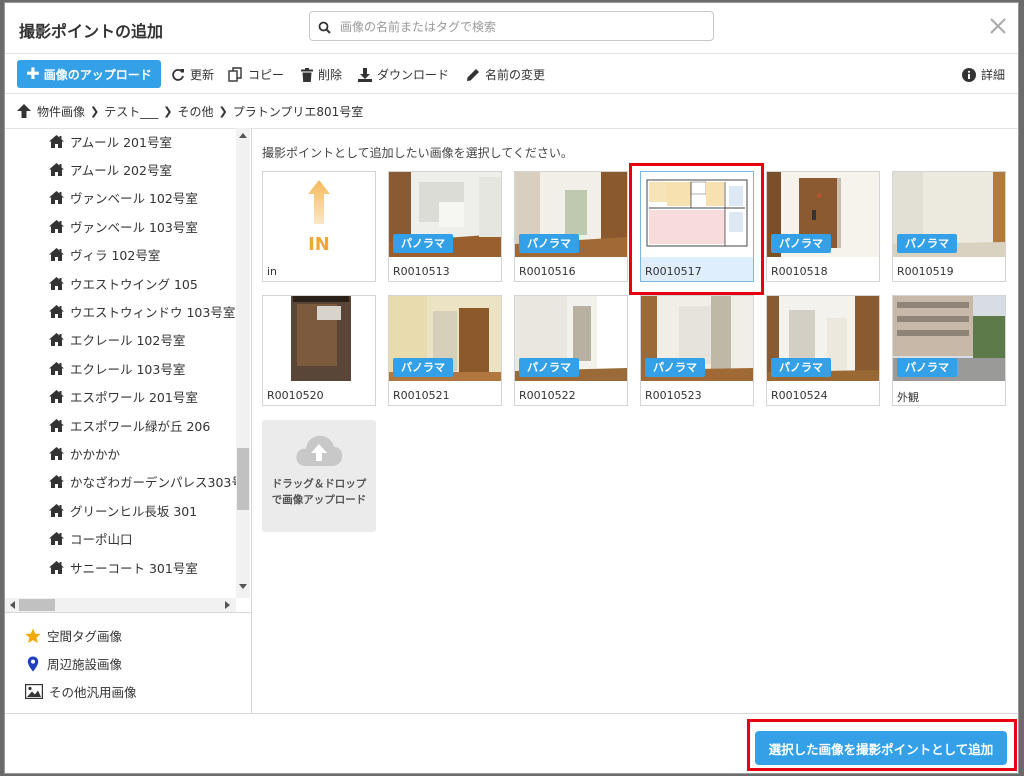 The image size is (1024, 776). I want to click on rename-button: 名前の変更, so click(505, 74).